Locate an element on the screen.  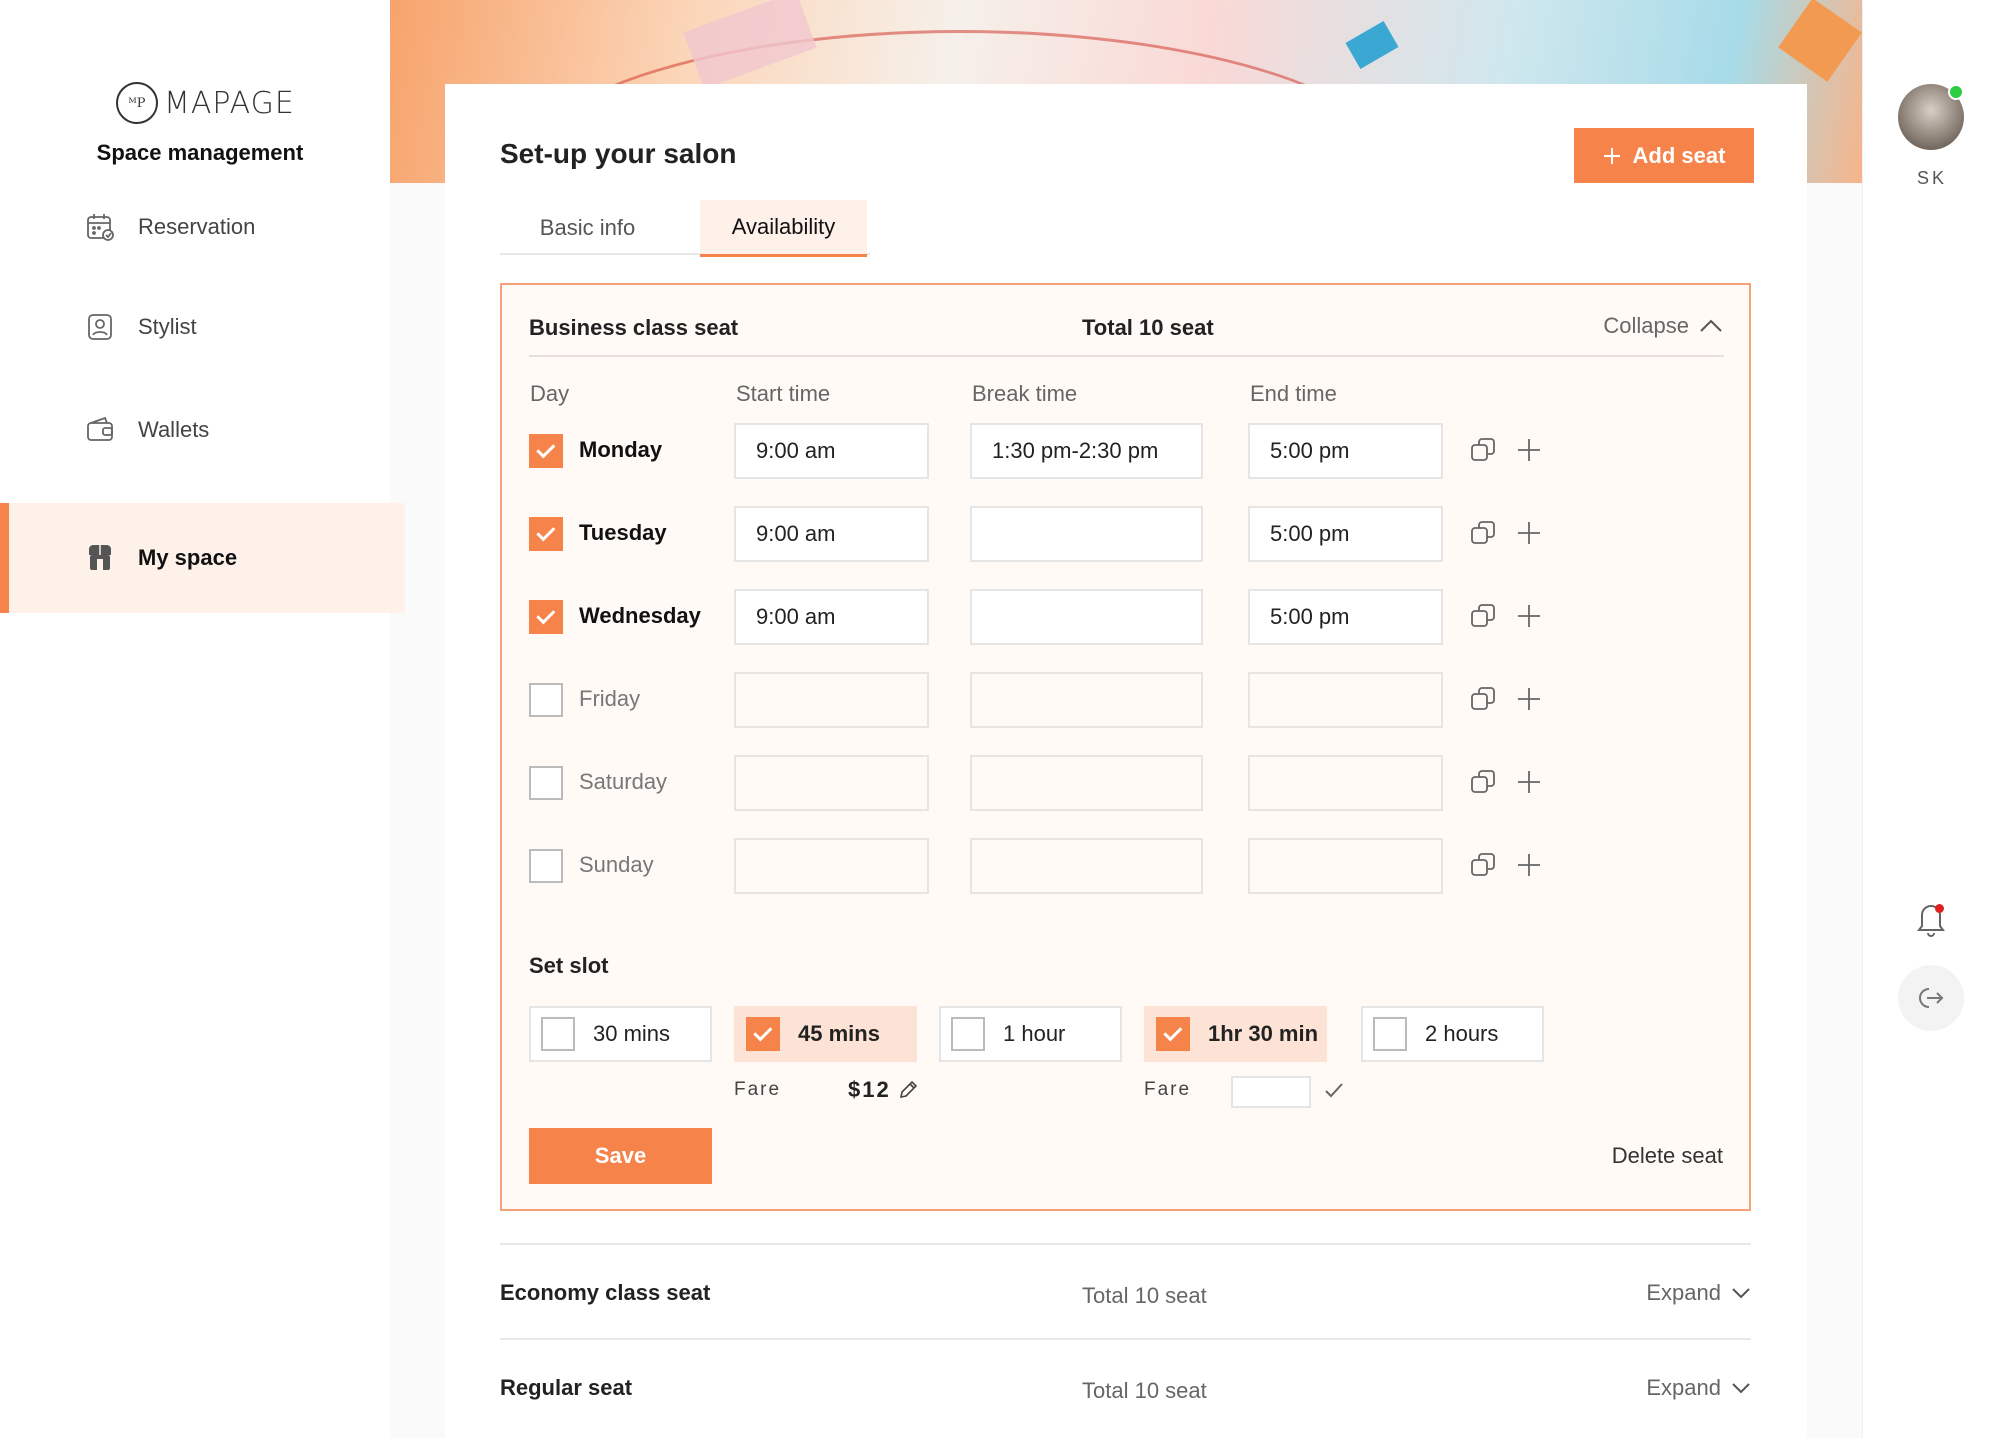
table-row: Friday is located at coordinates (1127, 700).